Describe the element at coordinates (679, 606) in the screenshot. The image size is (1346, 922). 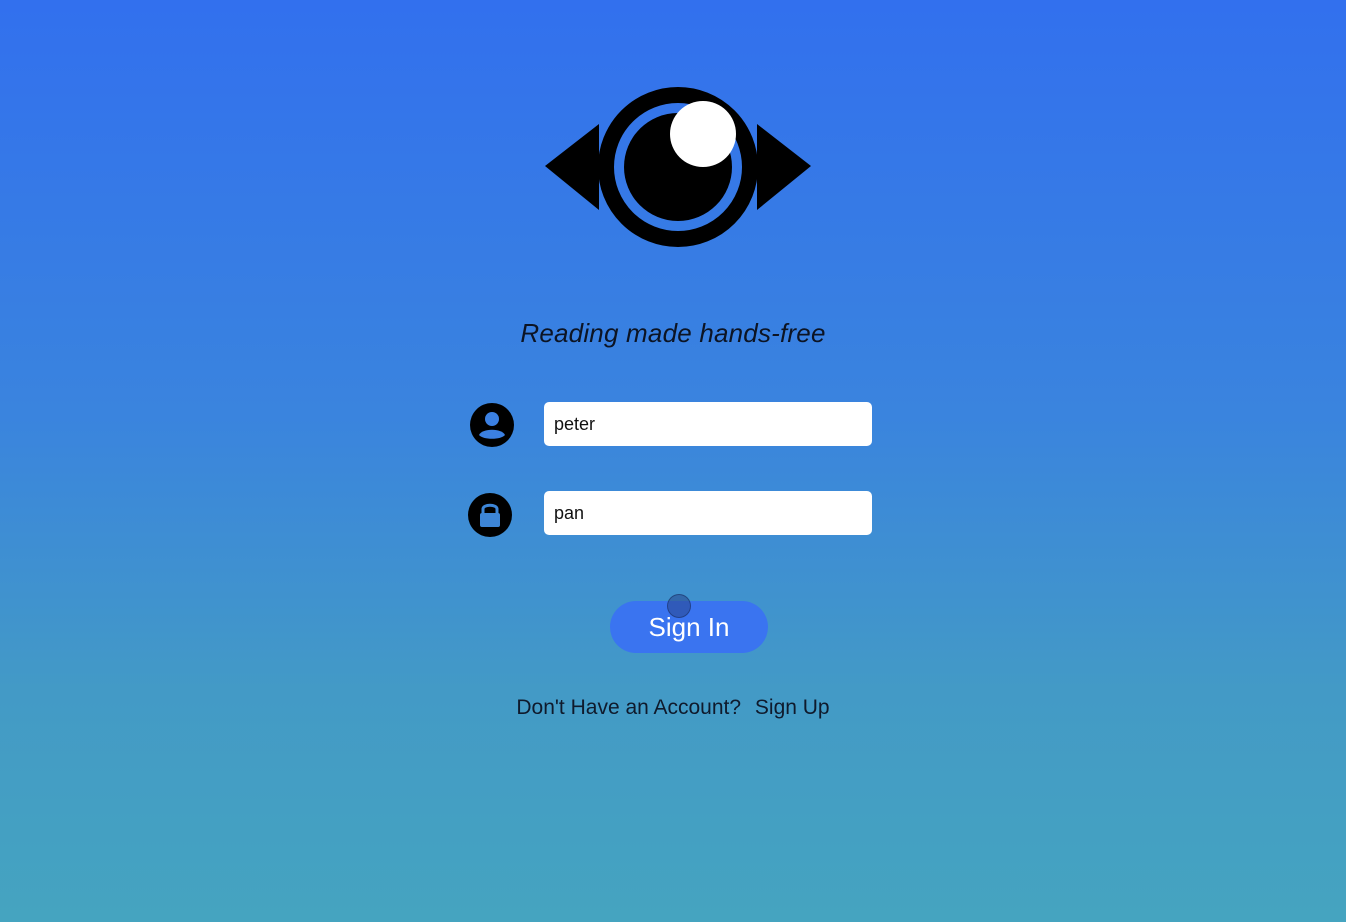
I see `touch-cursor-indicator` at that location.